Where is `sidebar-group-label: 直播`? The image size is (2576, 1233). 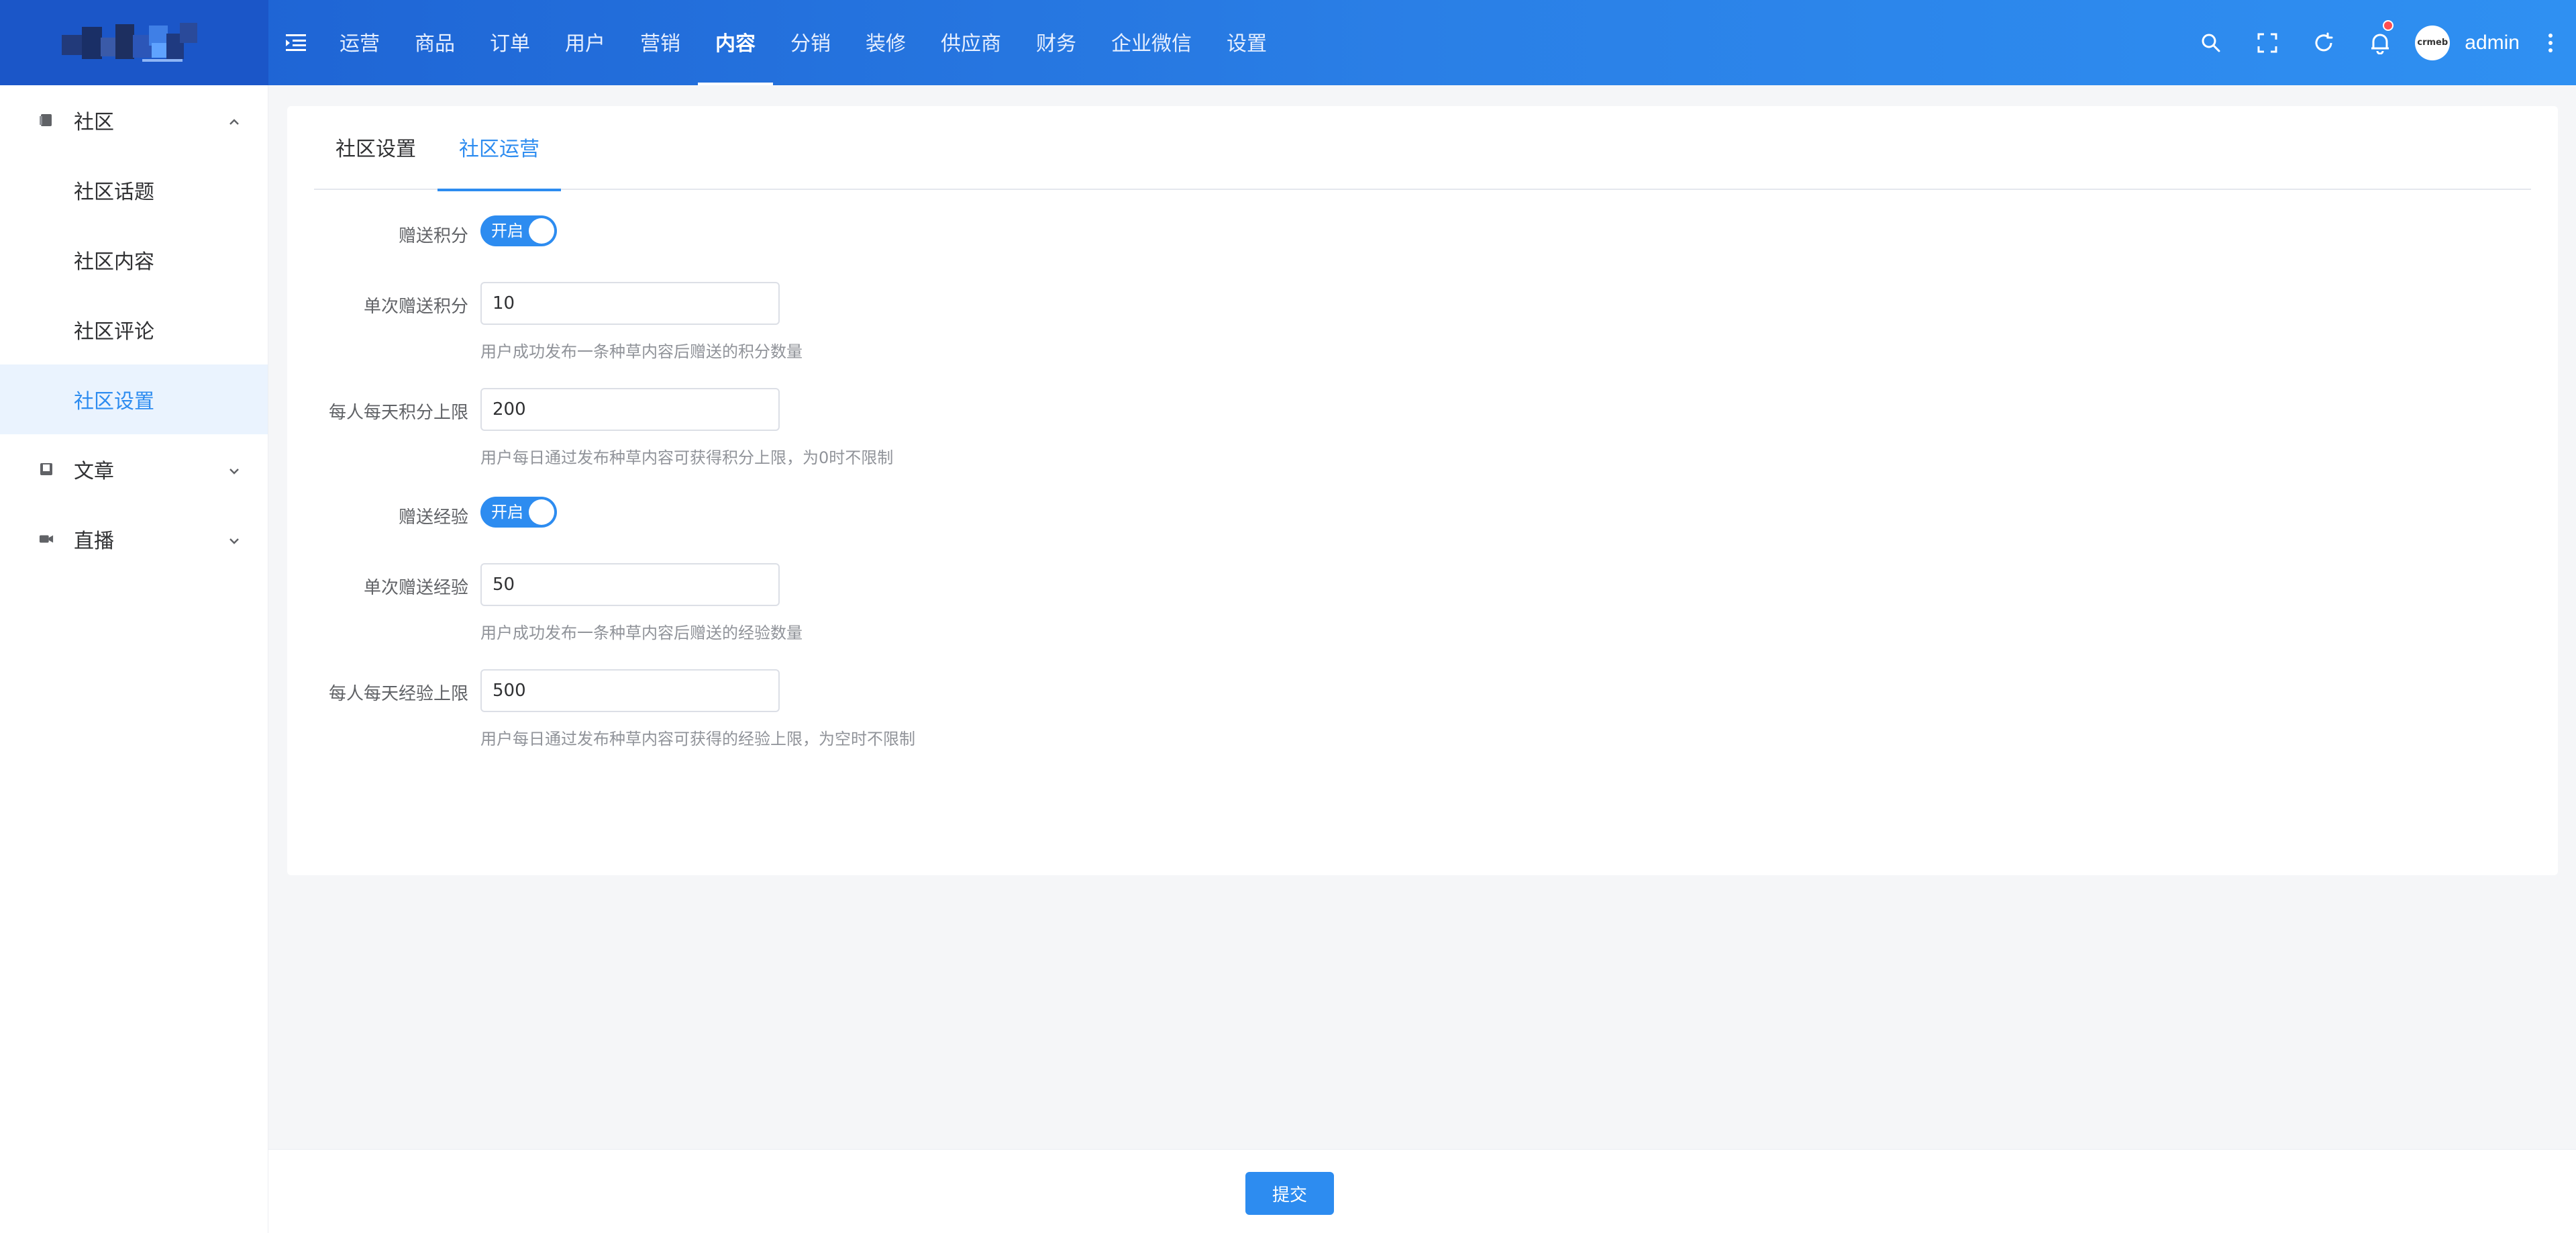
sidebar-group-label: 直播 is located at coordinates (94, 541).